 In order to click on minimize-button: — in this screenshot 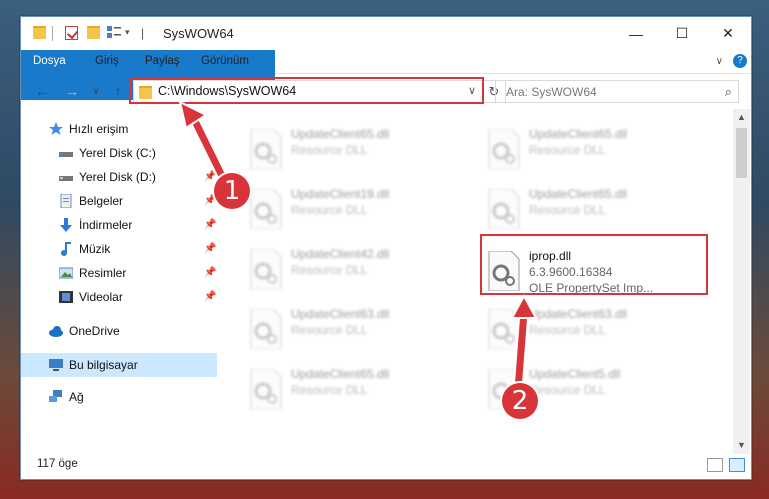, I will do `click(636, 33)`.